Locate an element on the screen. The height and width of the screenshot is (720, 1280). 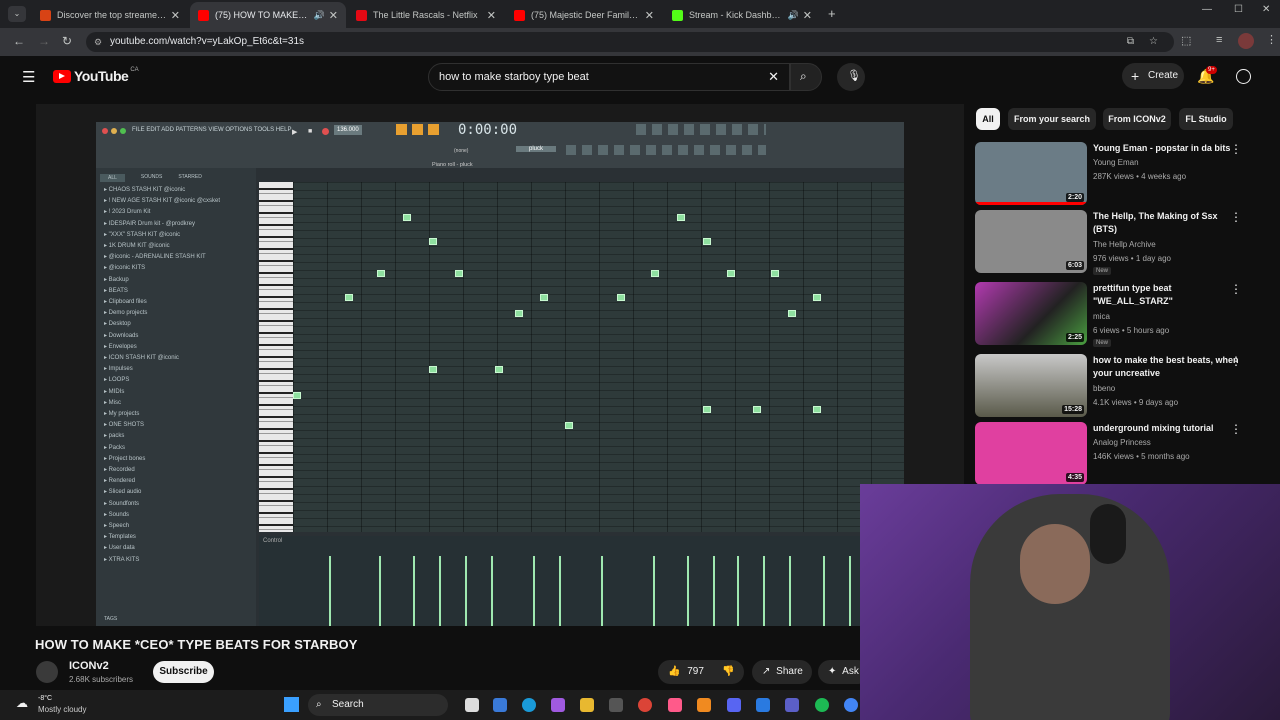
tab-search-icon: ⌄ is located at coordinates (17, 14).